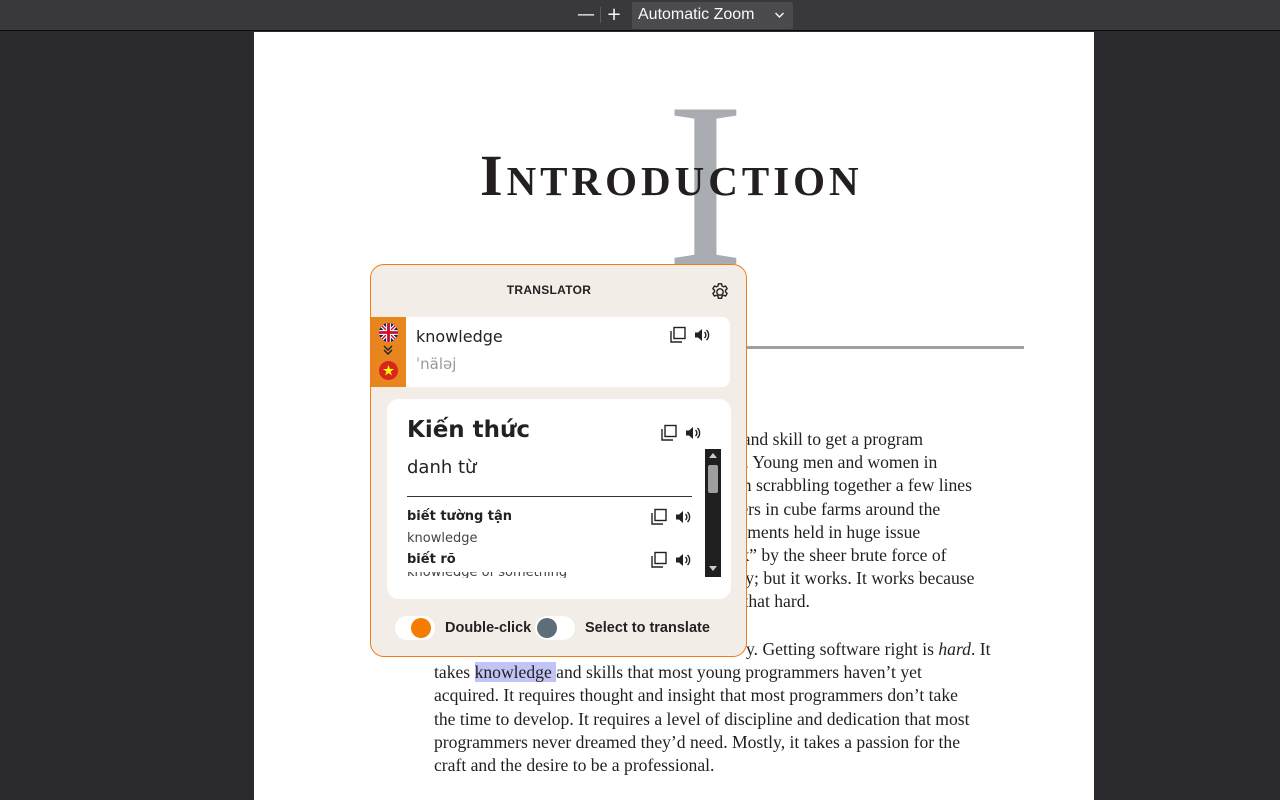 The image size is (1280, 800). I want to click on uk-flag-icon, so click(388, 332).